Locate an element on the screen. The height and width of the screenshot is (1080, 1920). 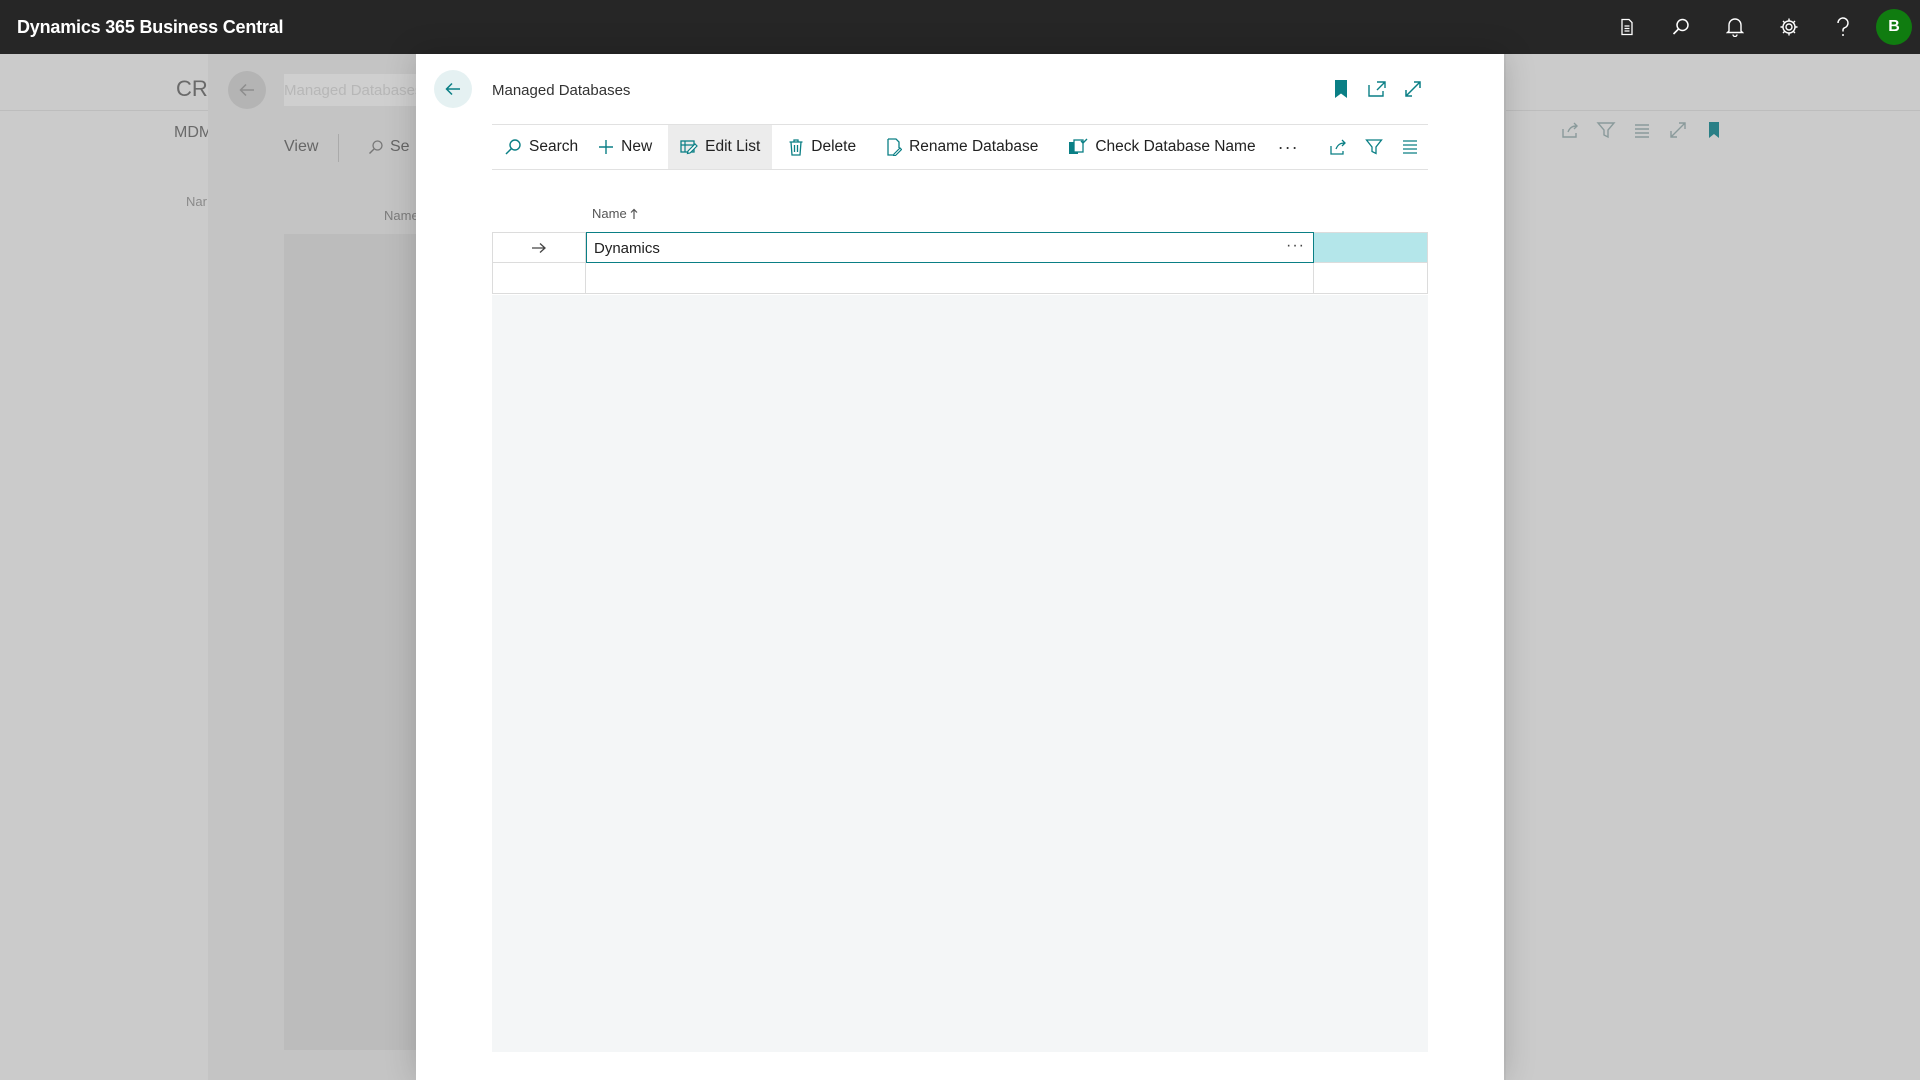
background-breadcrumb: CR is located at coordinates (192, 88).